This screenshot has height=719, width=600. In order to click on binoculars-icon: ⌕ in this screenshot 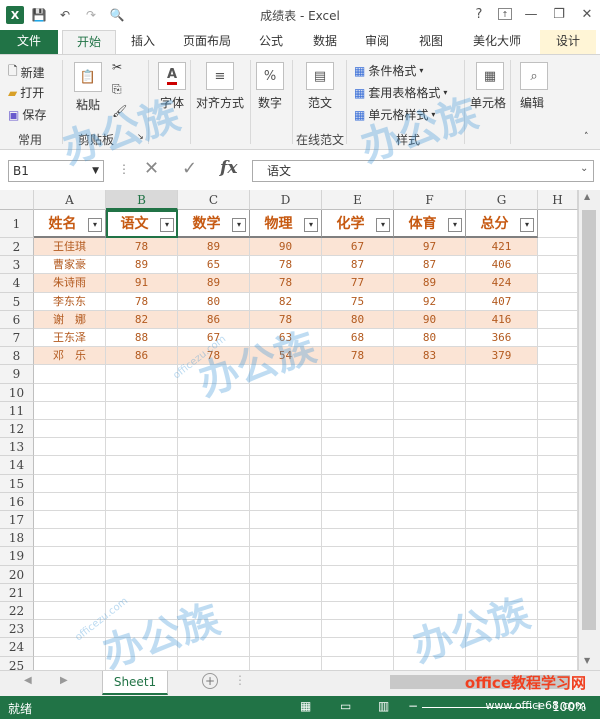, I will do `click(534, 76)`.